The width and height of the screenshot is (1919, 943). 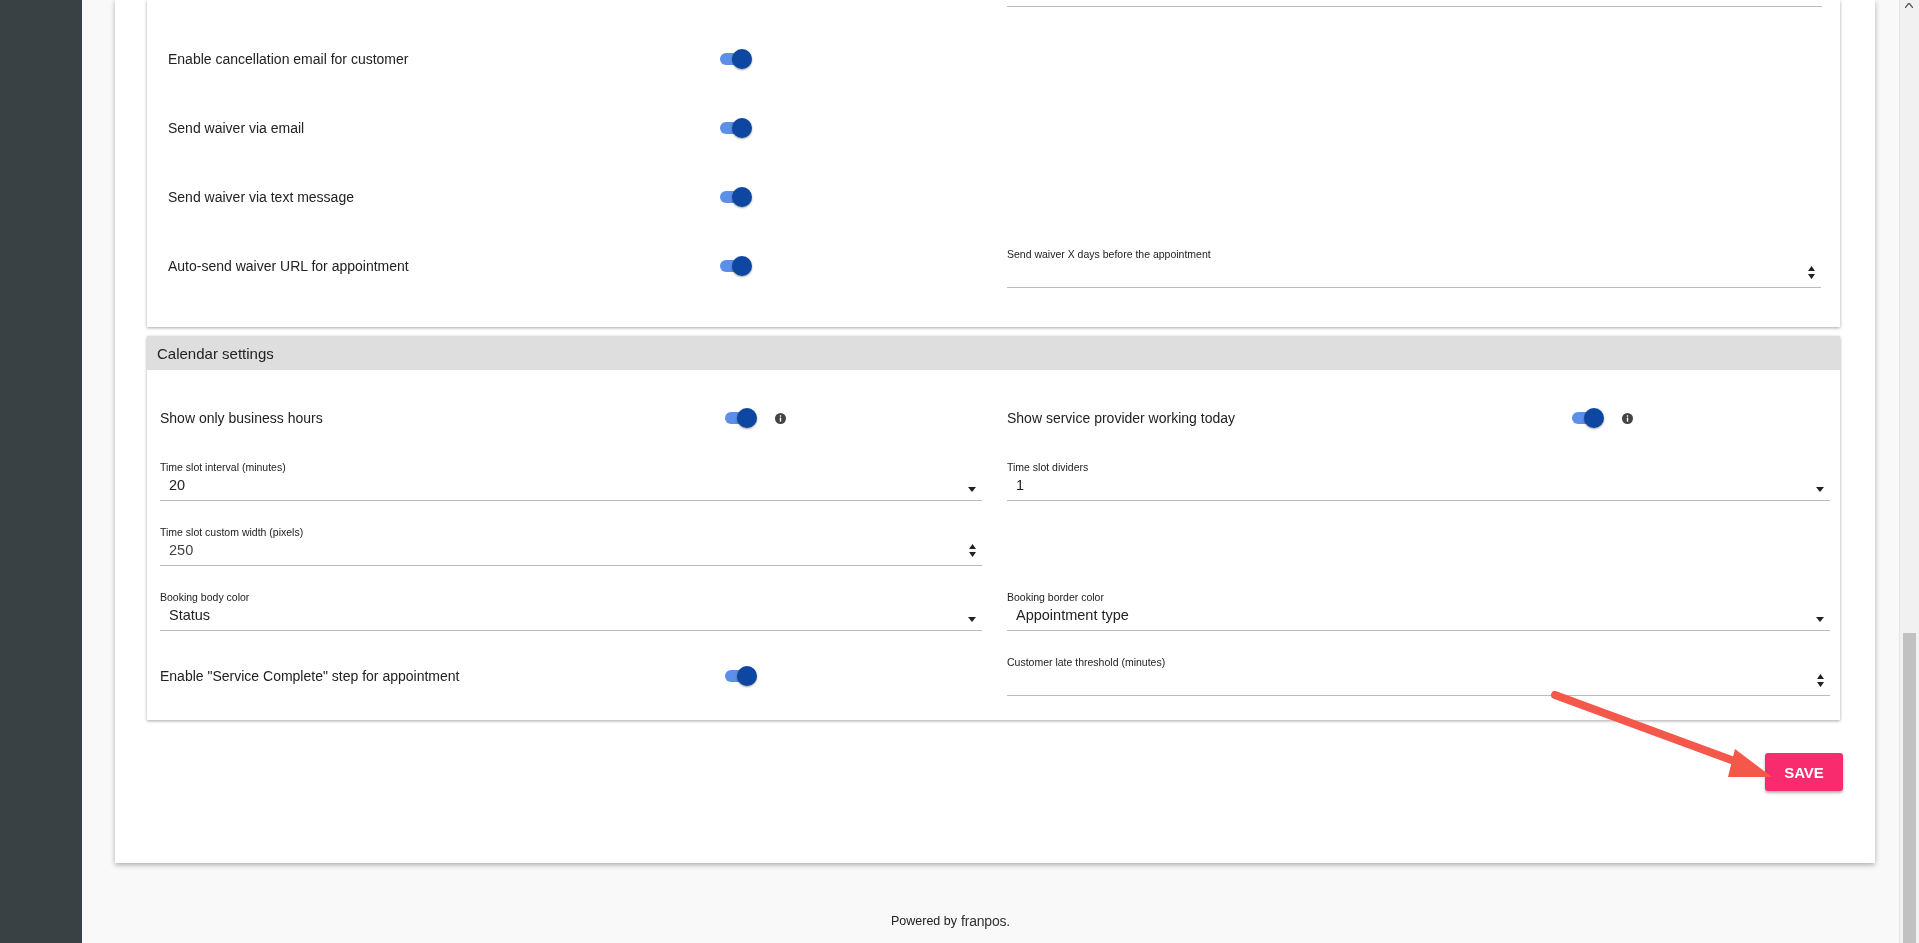 I want to click on dropdown-field: Booking border color Appointment type, so click(x=1418, y=610).